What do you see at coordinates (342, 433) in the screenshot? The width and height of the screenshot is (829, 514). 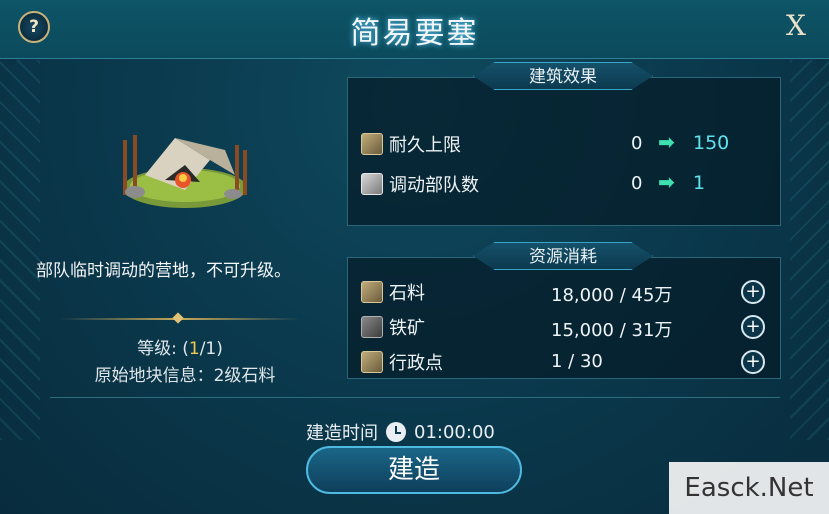 I see `build-time-label: 建造时间` at bounding box center [342, 433].